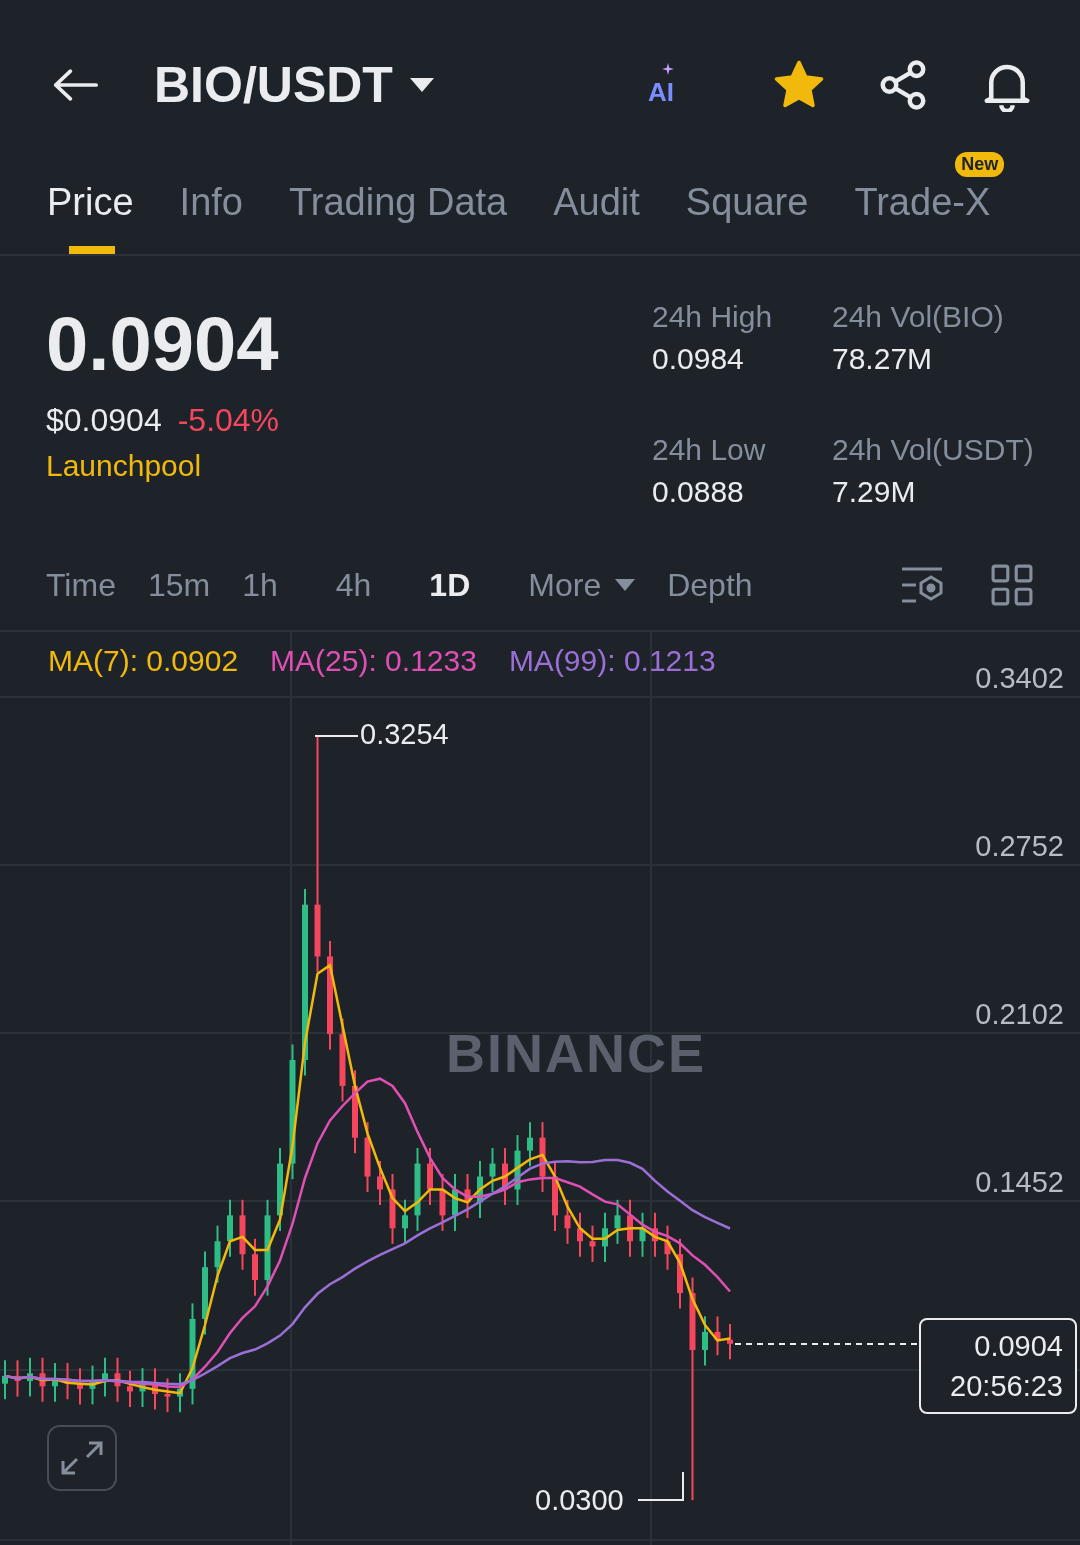 The height and width of the screenshot is (1545, 1080). What do you see at coordinates (228, 420) in the screenshot?
I see `price-change: -5.04%` at bounding box center [228, 420].